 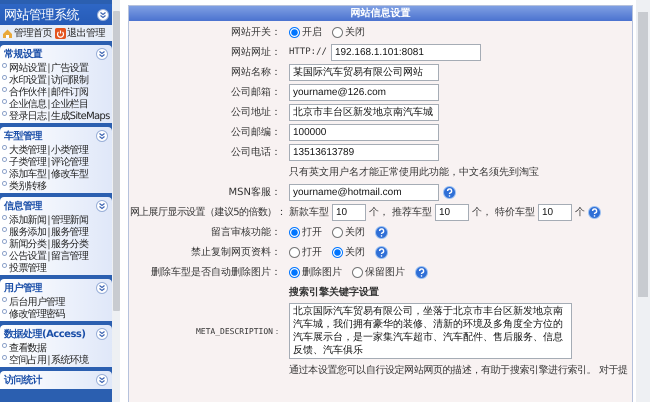 What do you see at coordinates (69, 220) in the screenshot?
I see `menu-link: 管理新闻` at bounding box center [69, 220].